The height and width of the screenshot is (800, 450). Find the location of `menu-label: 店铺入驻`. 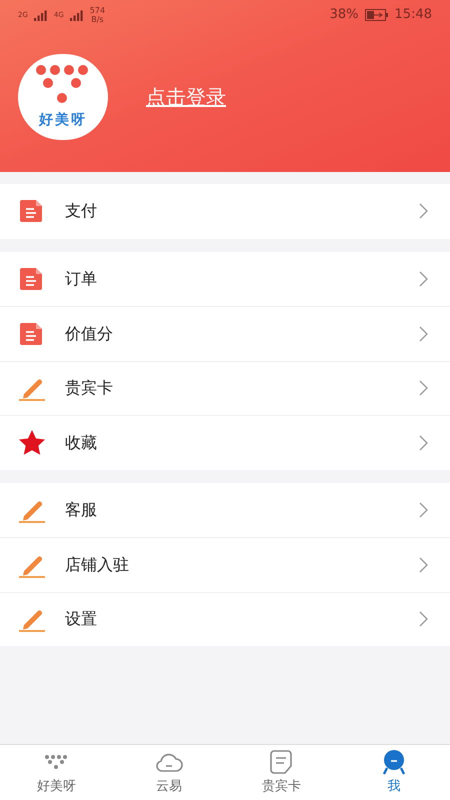

menu-label: 店铺入驻 is located at coordinates (97, 565).